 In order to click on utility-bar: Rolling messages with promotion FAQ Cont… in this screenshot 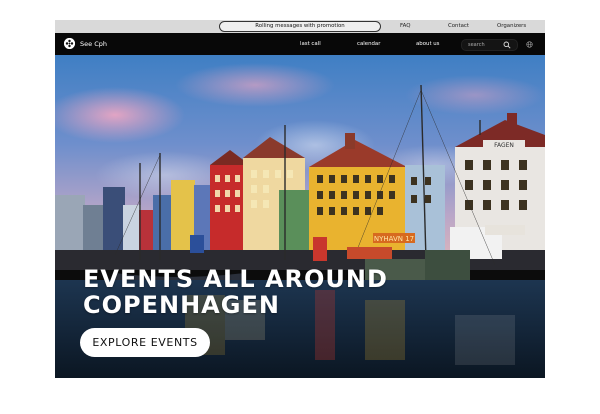, I will do `click(300, 26)`.